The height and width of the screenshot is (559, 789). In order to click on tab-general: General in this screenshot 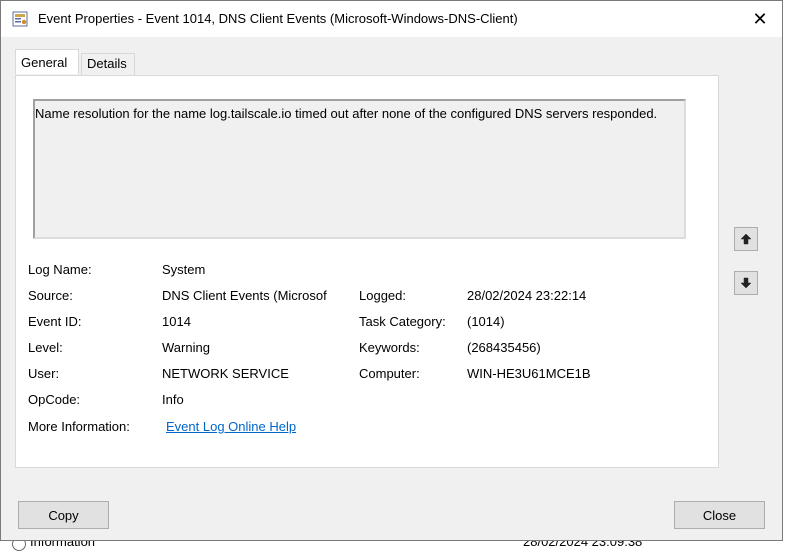, I will do `click(47, 61)`.